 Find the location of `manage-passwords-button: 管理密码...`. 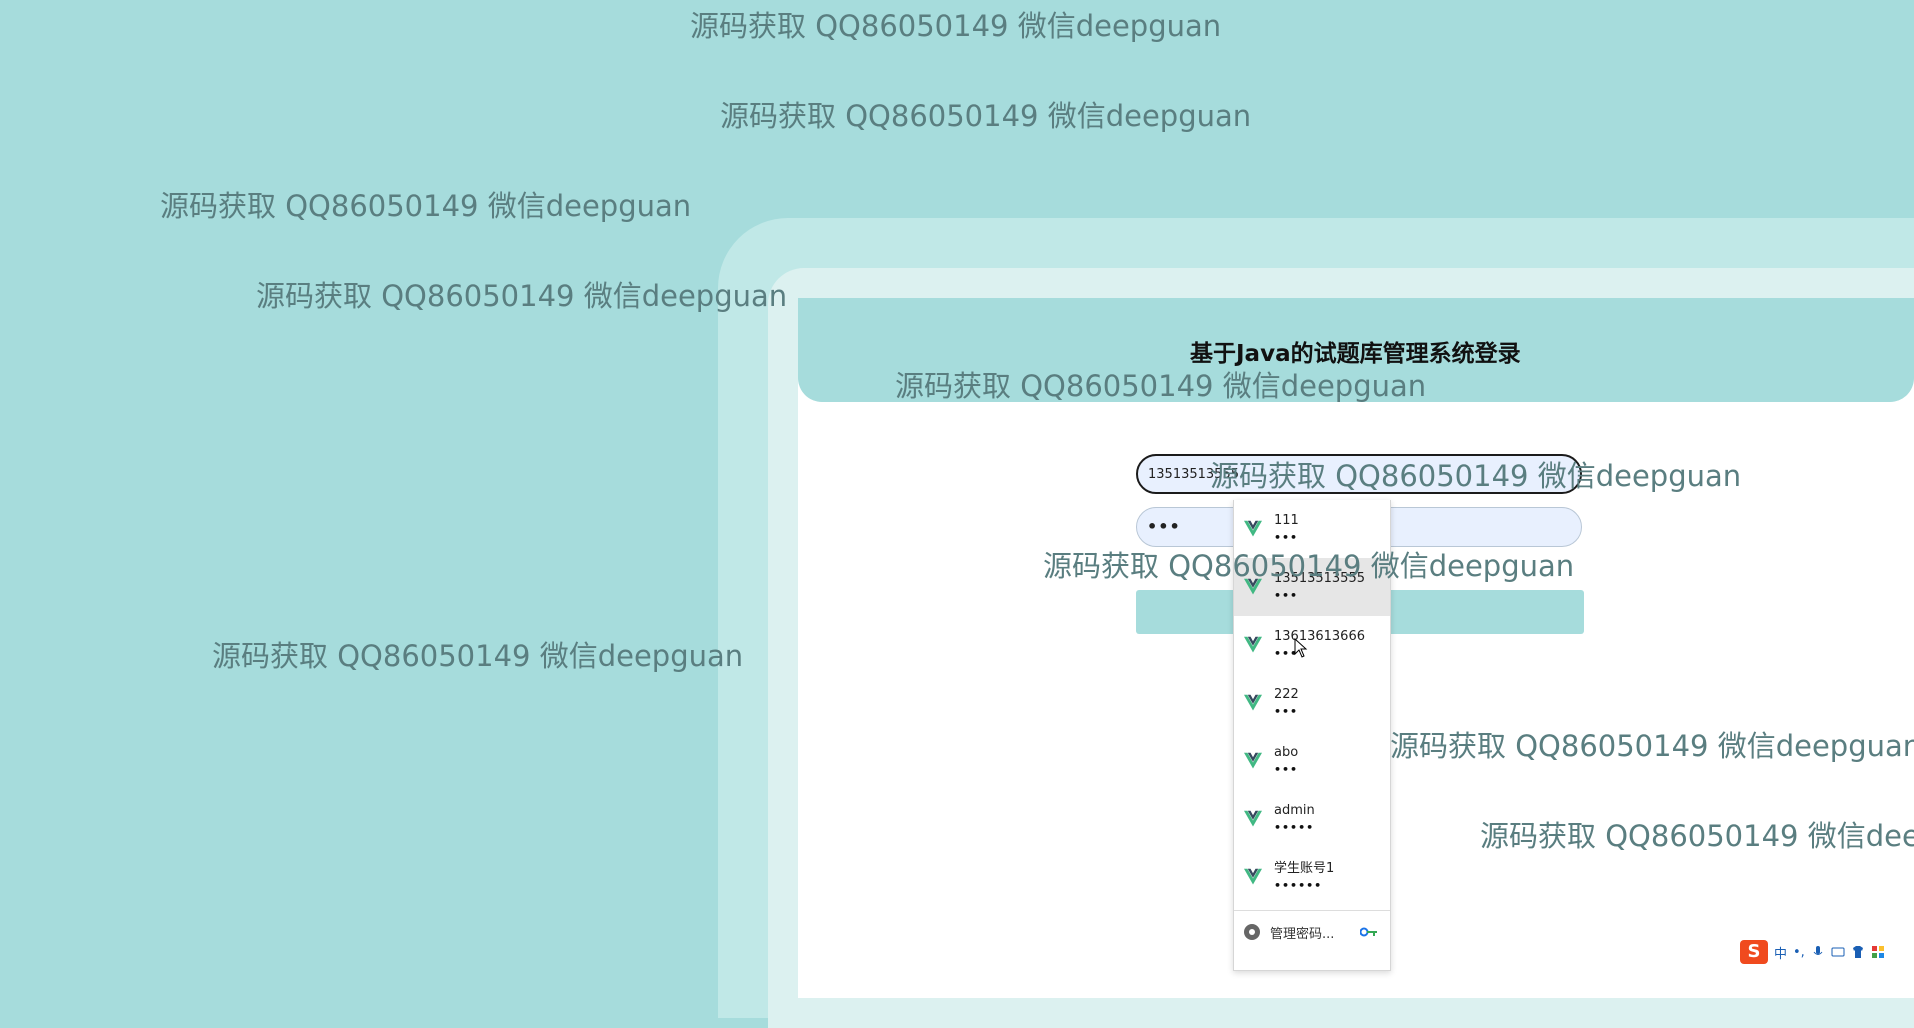

manage-passwords-button: 管理密码... is located at coordinates (1312, 932).